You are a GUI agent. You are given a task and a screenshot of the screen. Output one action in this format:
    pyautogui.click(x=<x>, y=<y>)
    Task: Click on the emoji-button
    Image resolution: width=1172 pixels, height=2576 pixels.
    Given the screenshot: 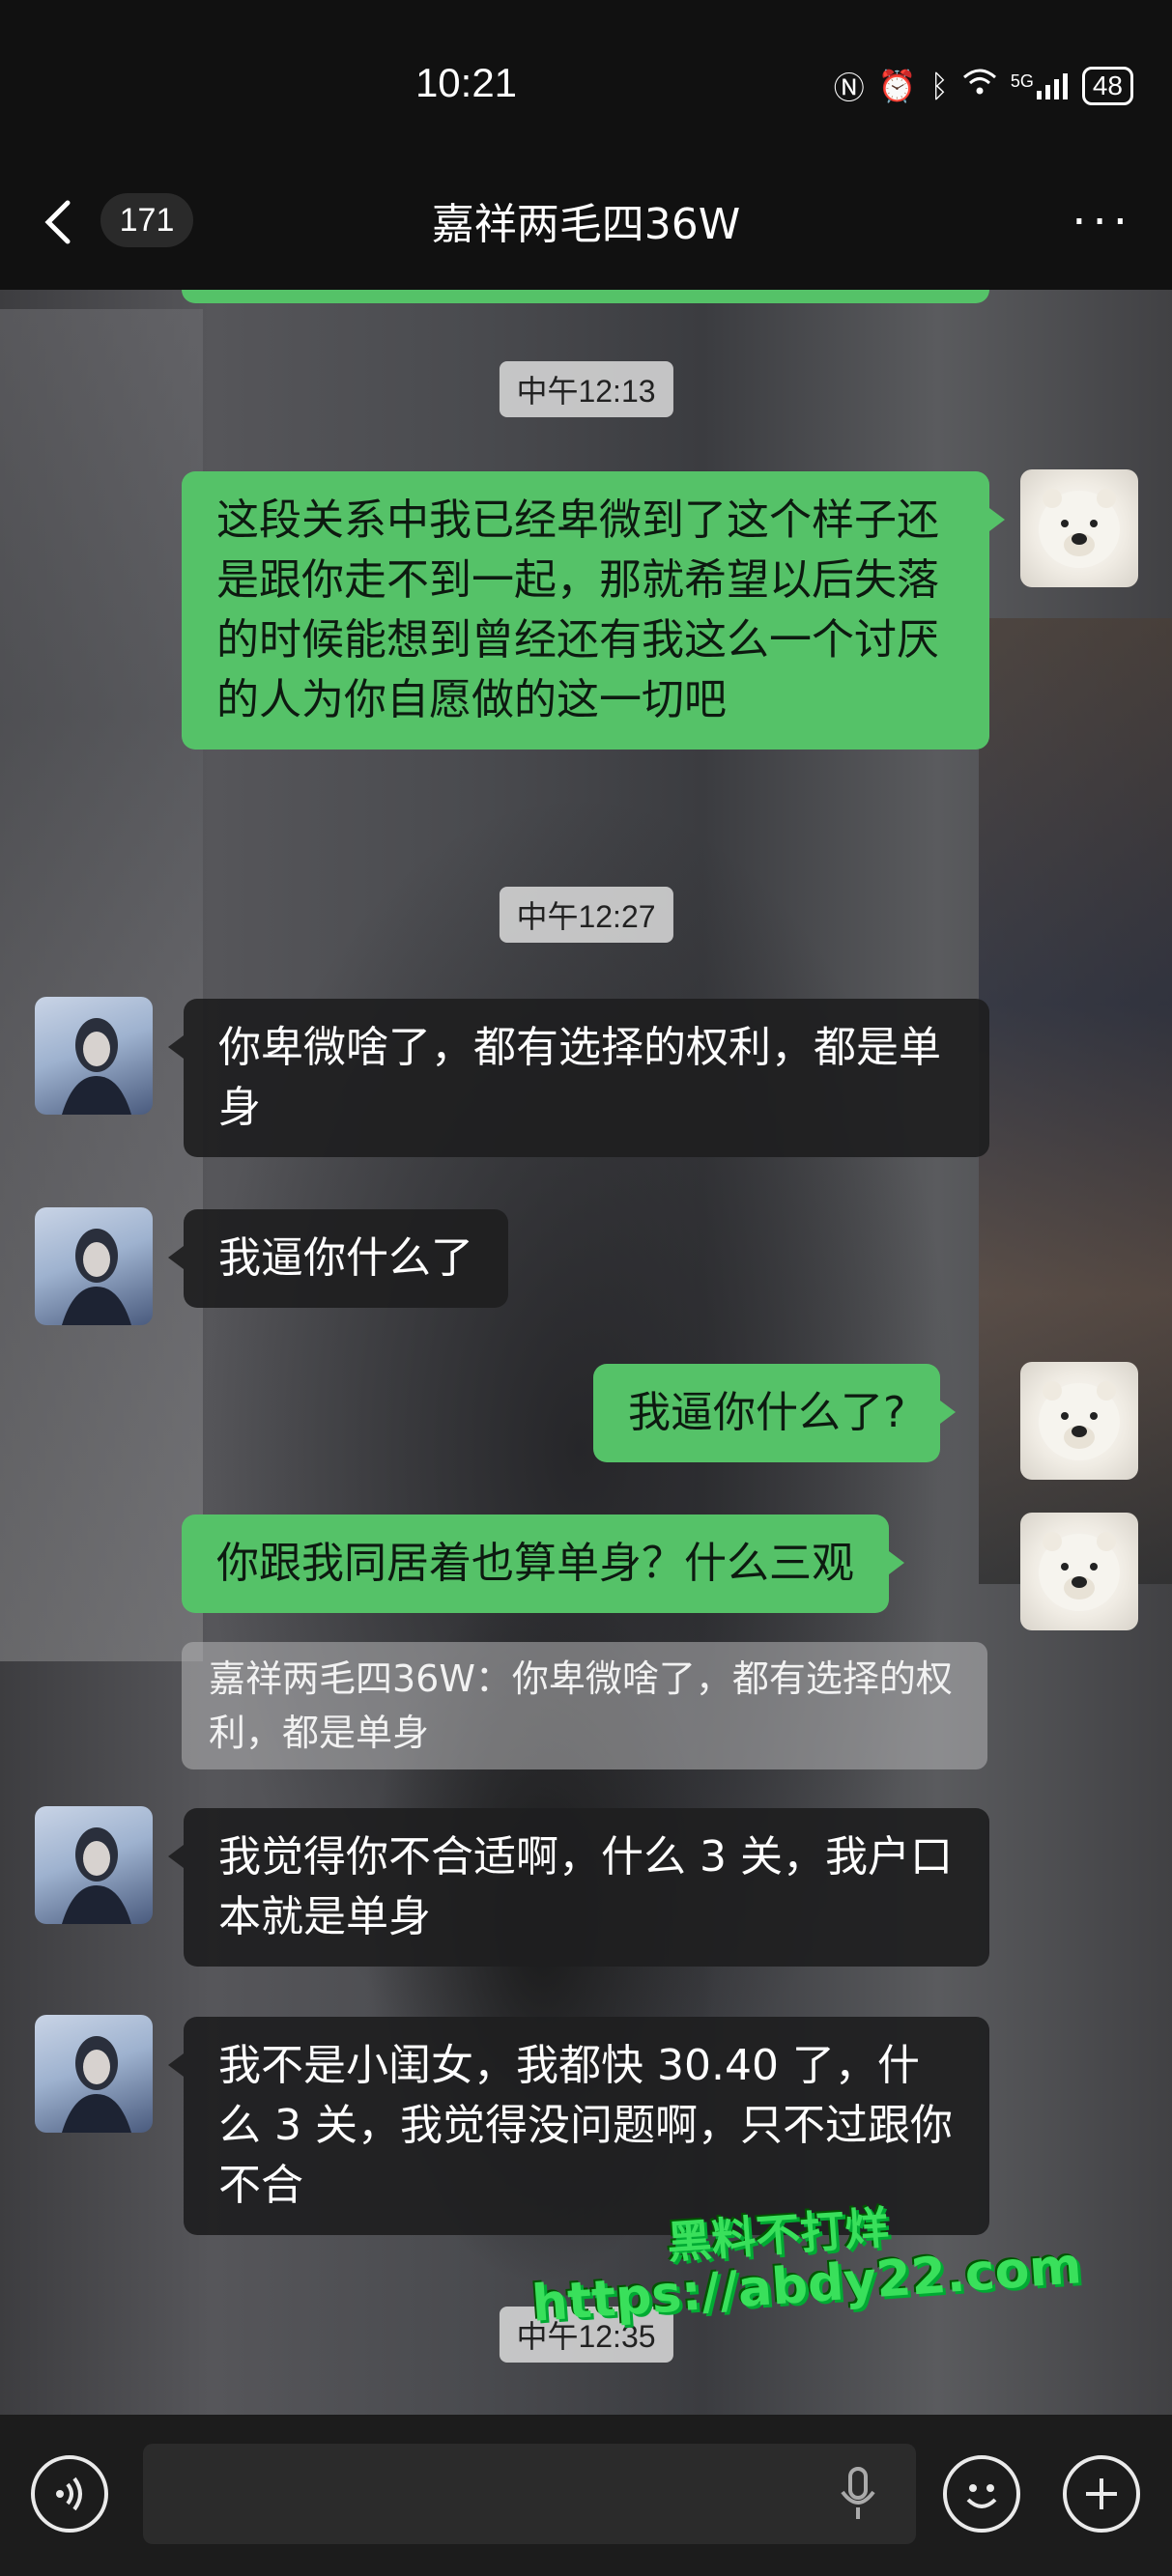 What is the action you would take?
    pyautogui.click(x=981, y=2494)
    